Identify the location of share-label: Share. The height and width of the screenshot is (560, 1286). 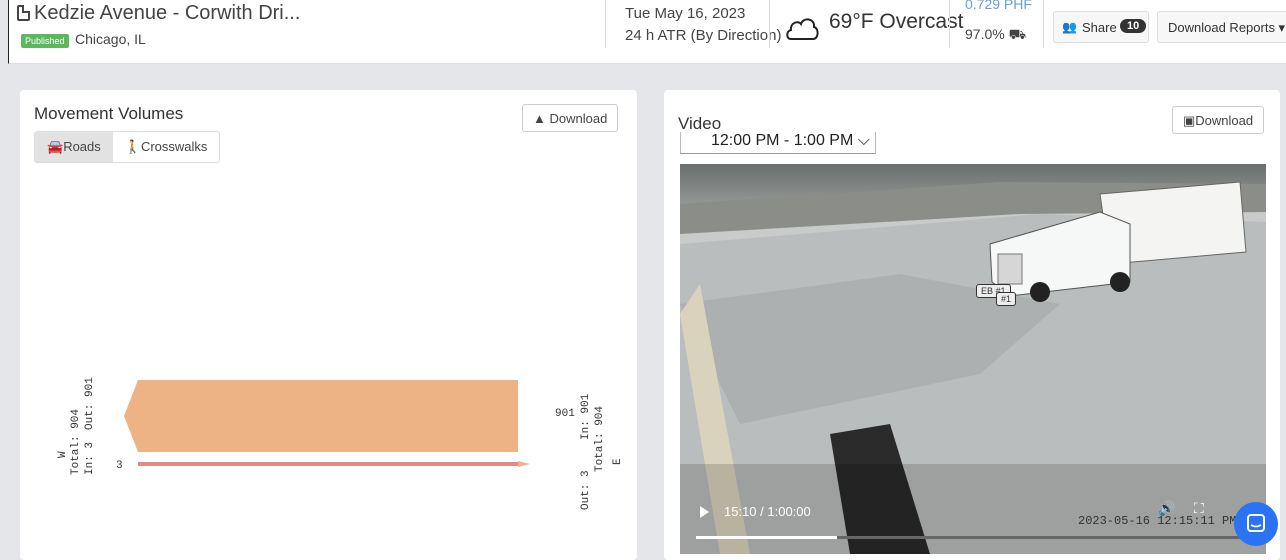
(1099, 27).